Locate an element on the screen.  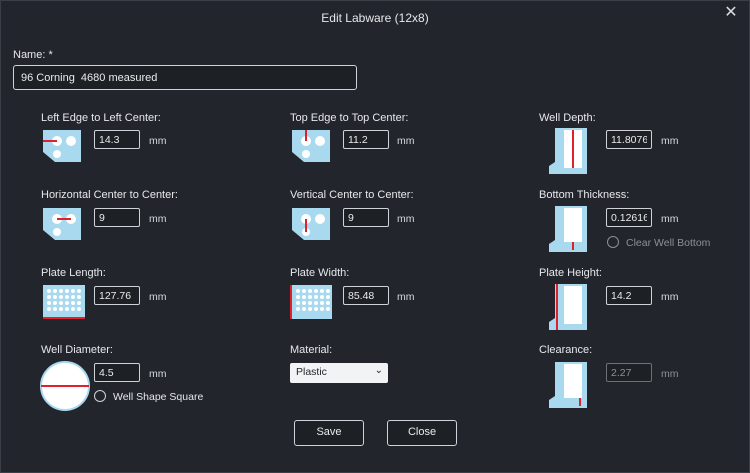
clear-well-bottom-radio is located at coordinates (613, 242).